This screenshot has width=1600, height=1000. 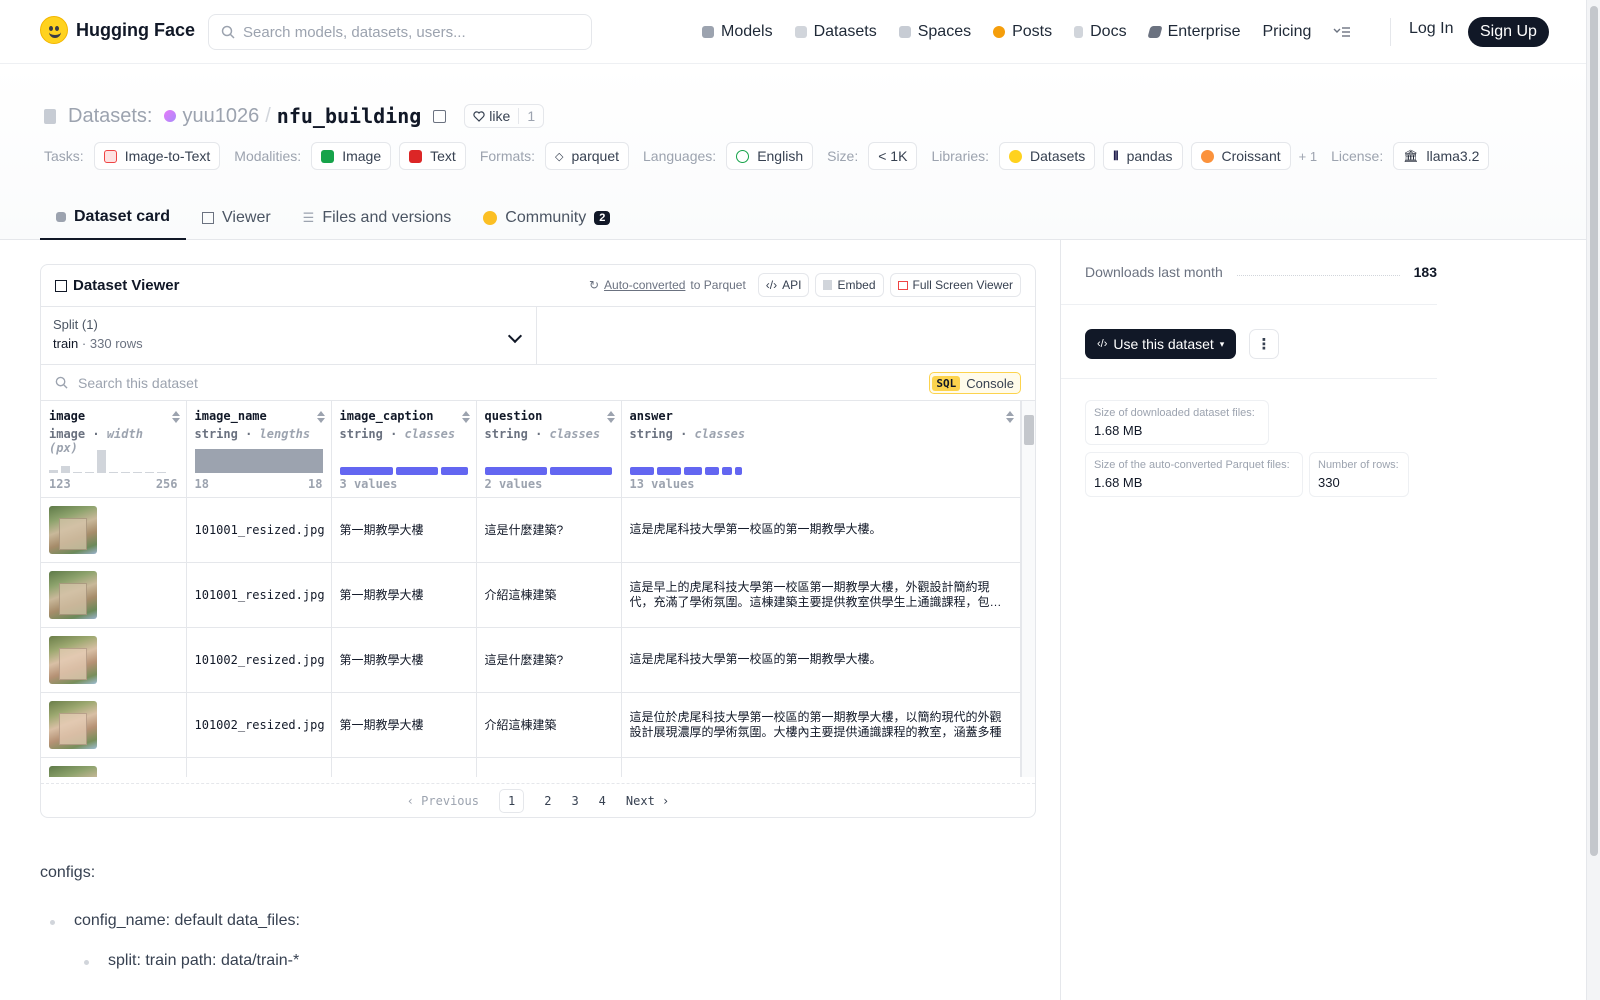 I want to click on page-scrollbar, so click(x=1593, y=500).